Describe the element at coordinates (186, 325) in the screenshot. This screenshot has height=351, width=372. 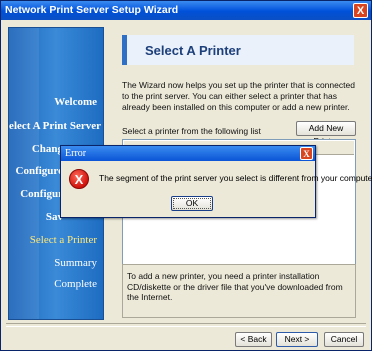
I see `footer-separator` at that location.